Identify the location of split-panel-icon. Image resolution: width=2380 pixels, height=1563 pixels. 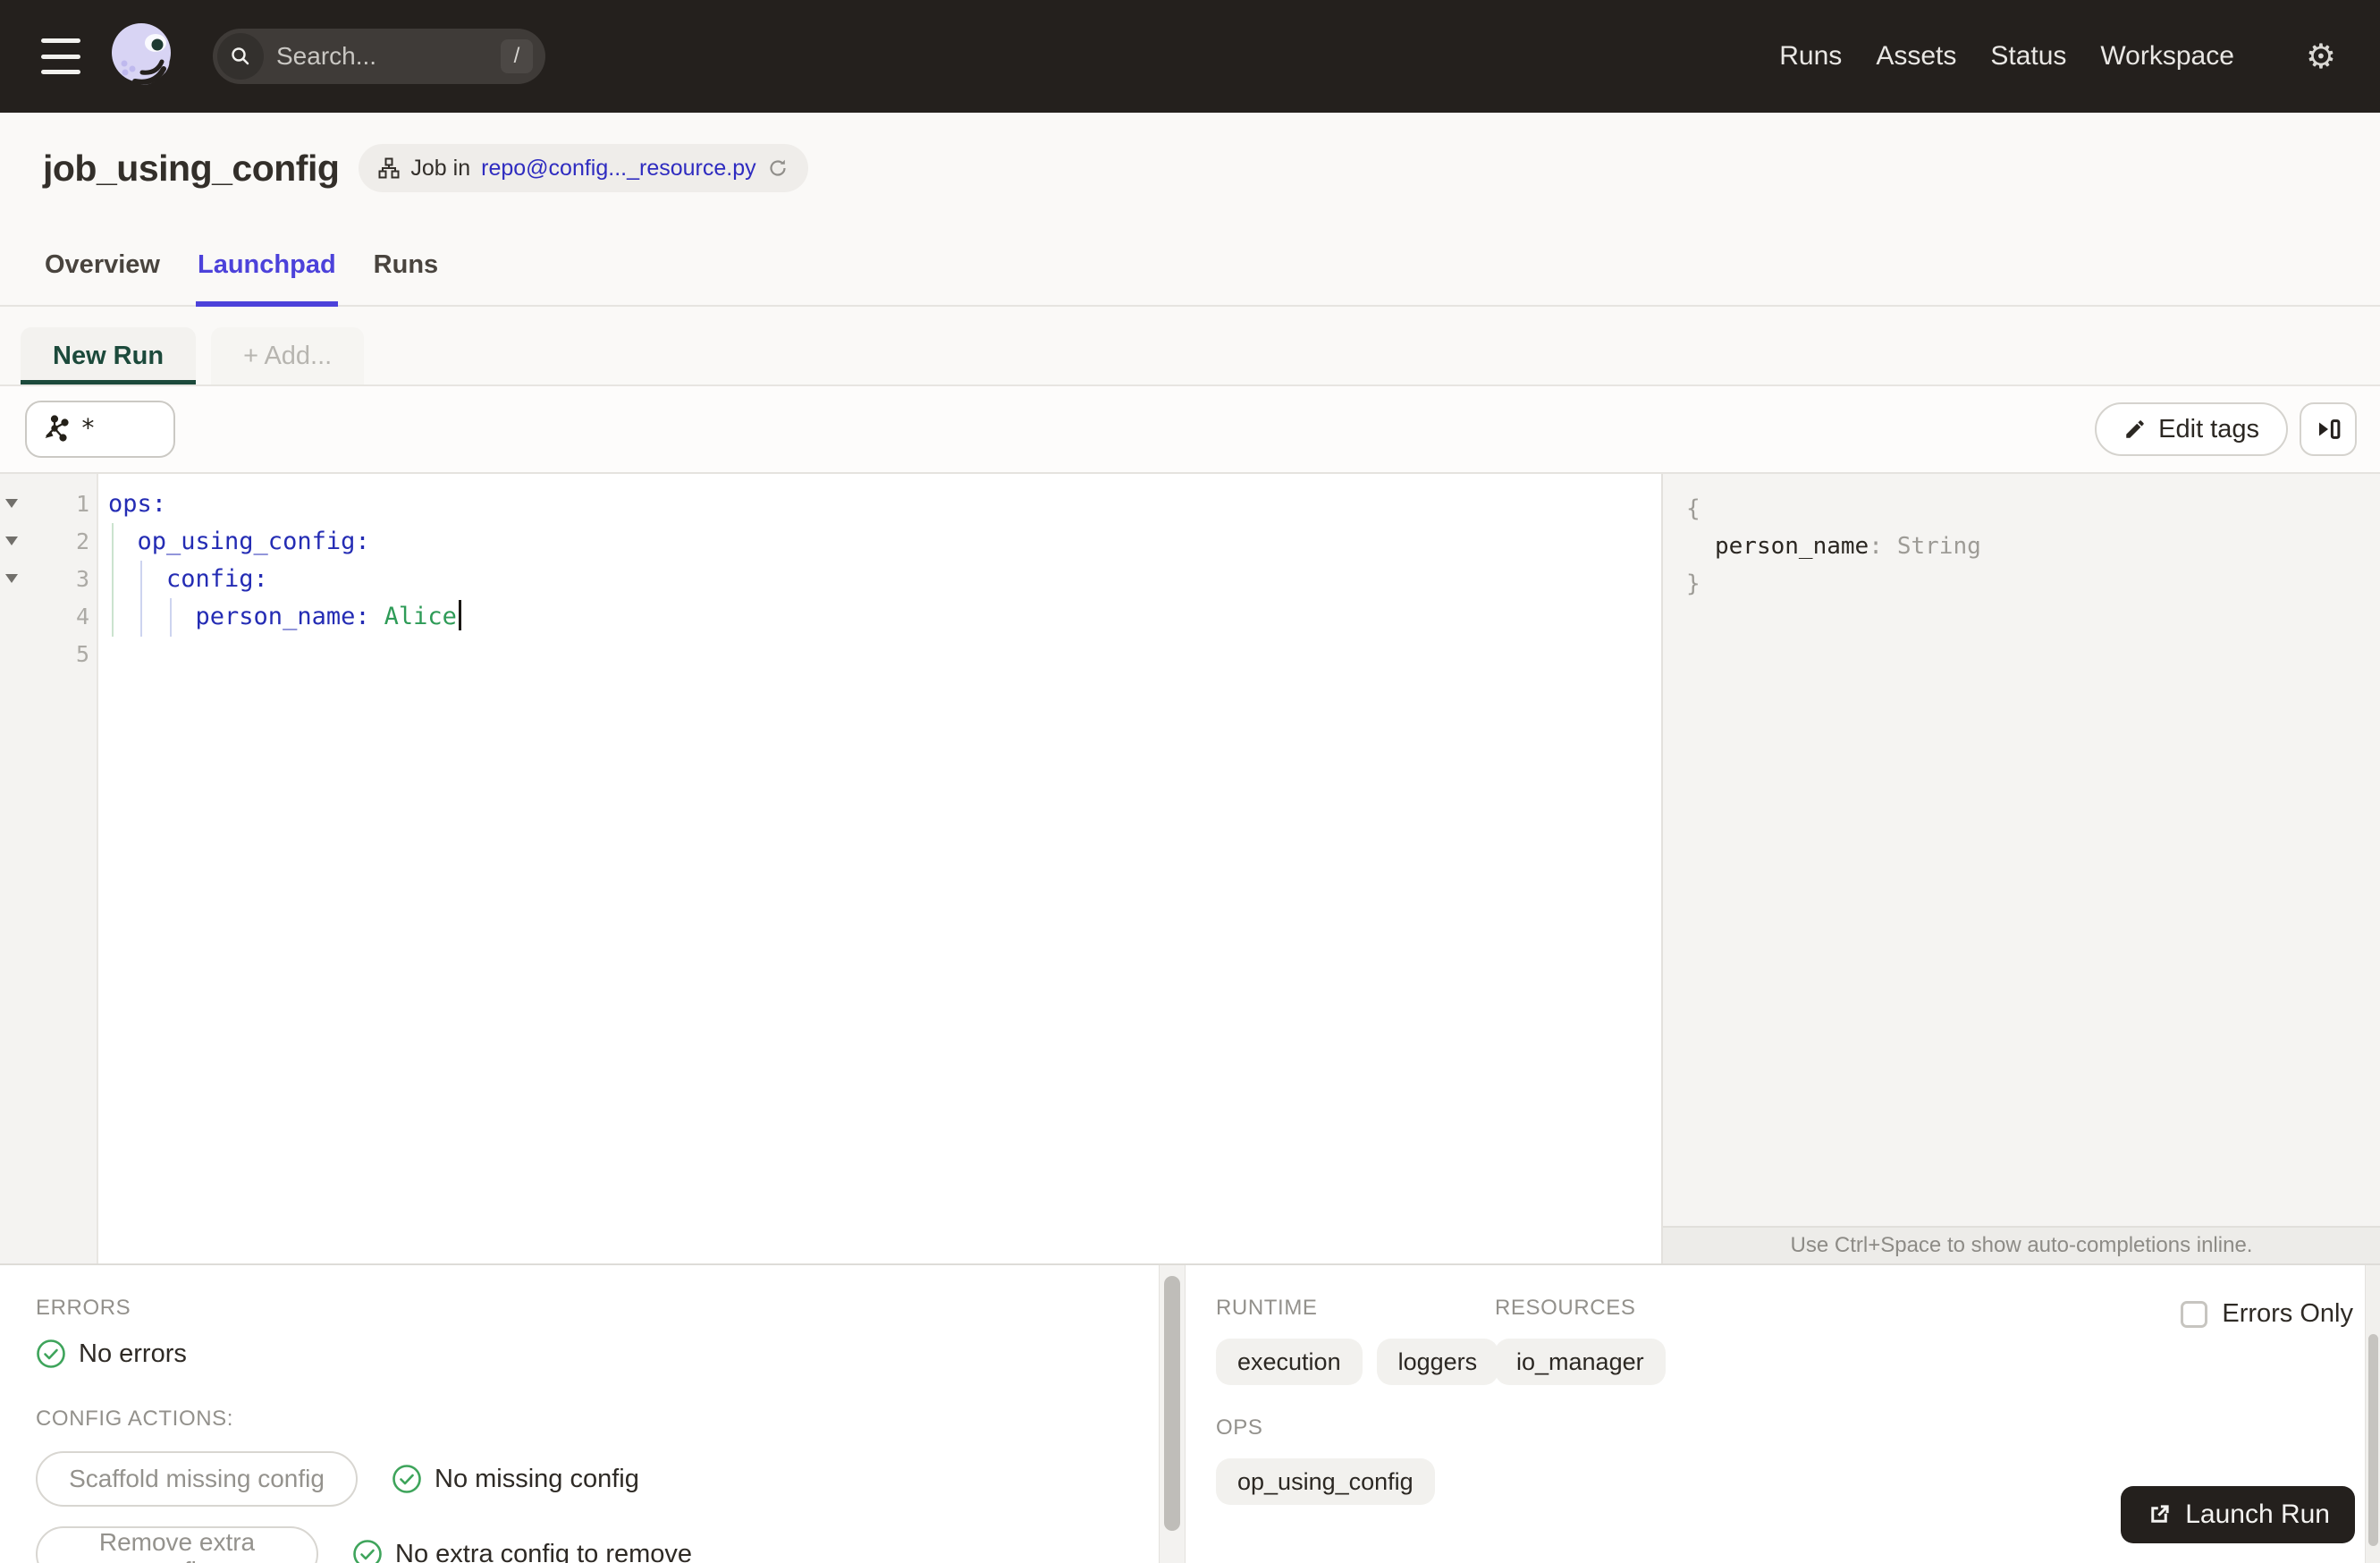
(2330, 429).